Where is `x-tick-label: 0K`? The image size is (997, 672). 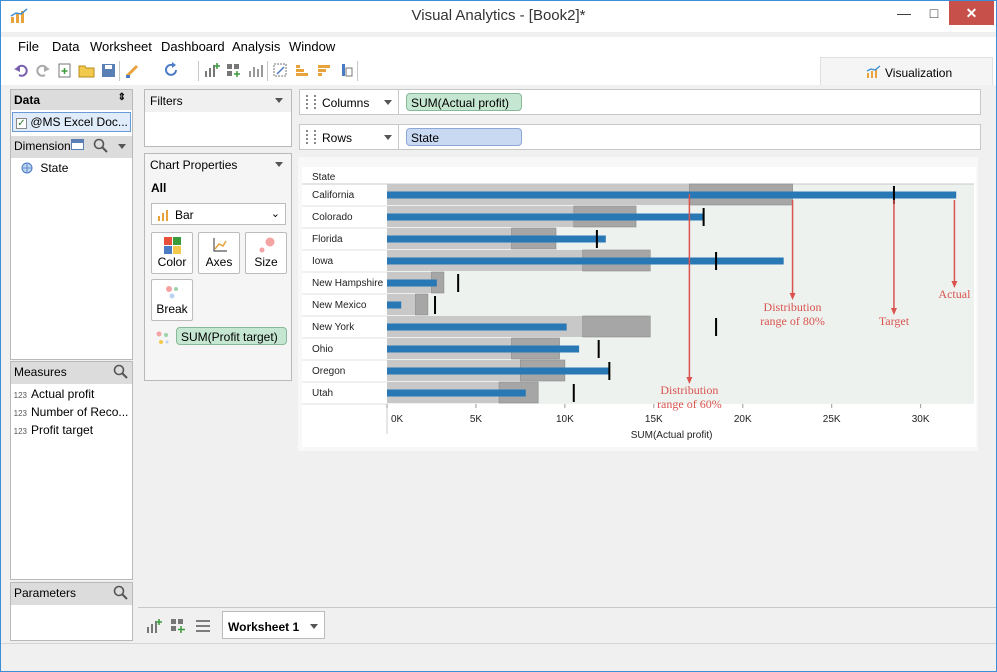
x-tick-label: 0K is located at coordinates (397, 419).